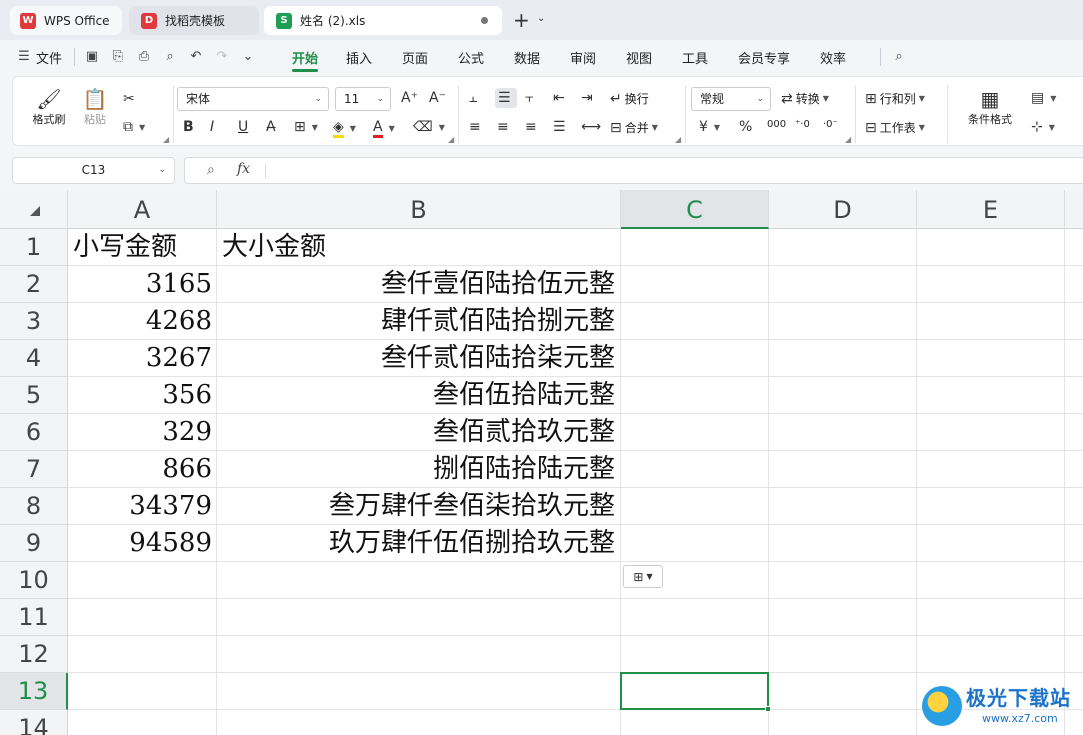  I want to click on undo-icon: ↶, so click(196, 57).